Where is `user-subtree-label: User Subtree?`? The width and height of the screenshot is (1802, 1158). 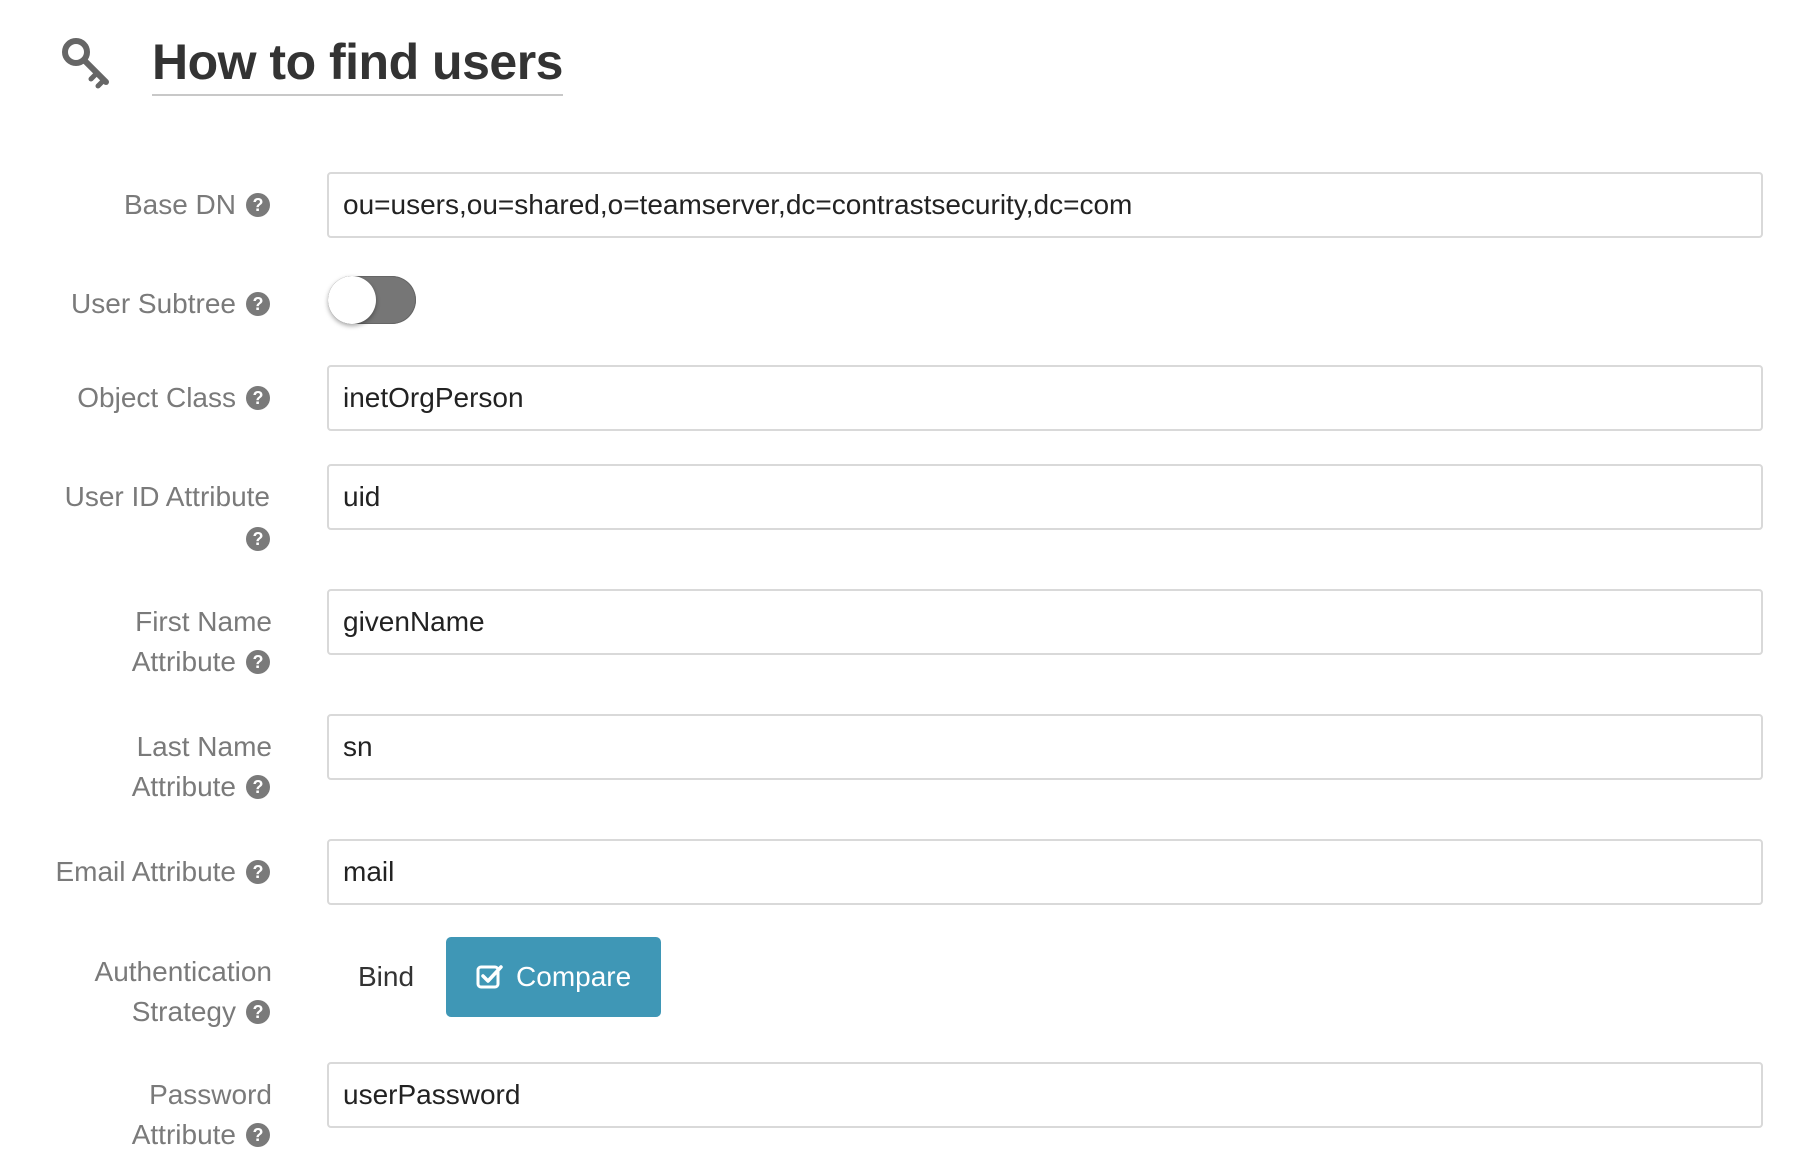
user-subtree-label: User Subtree? is located at coordinates (170, 304).